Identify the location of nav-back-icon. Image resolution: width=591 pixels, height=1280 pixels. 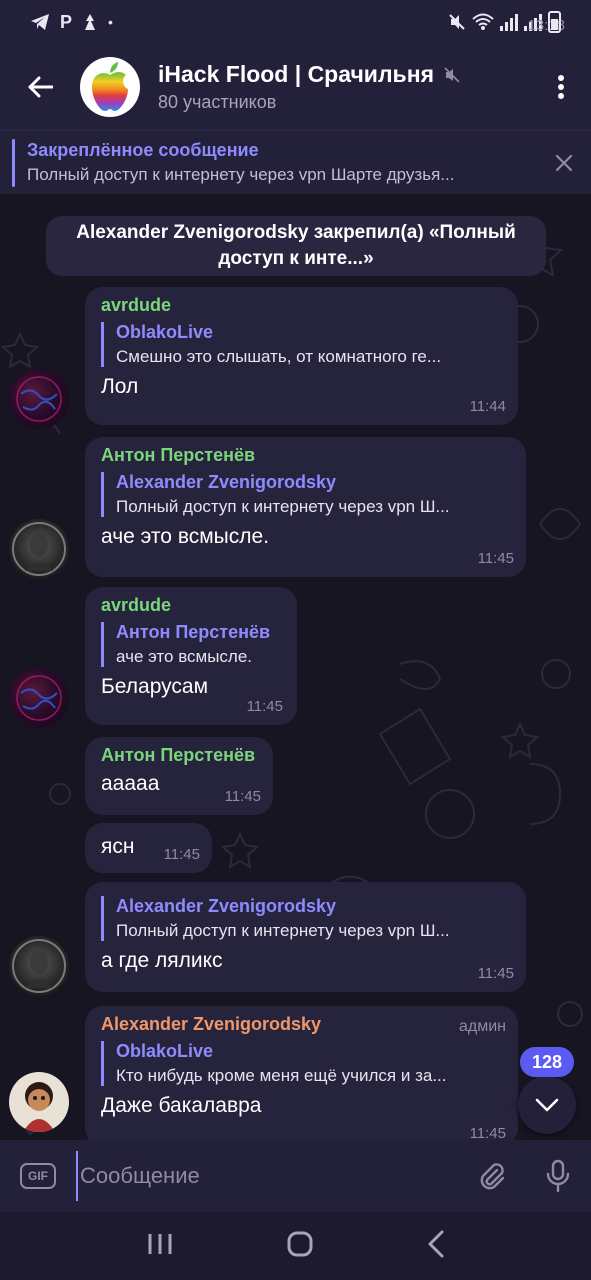
(435, 1243).